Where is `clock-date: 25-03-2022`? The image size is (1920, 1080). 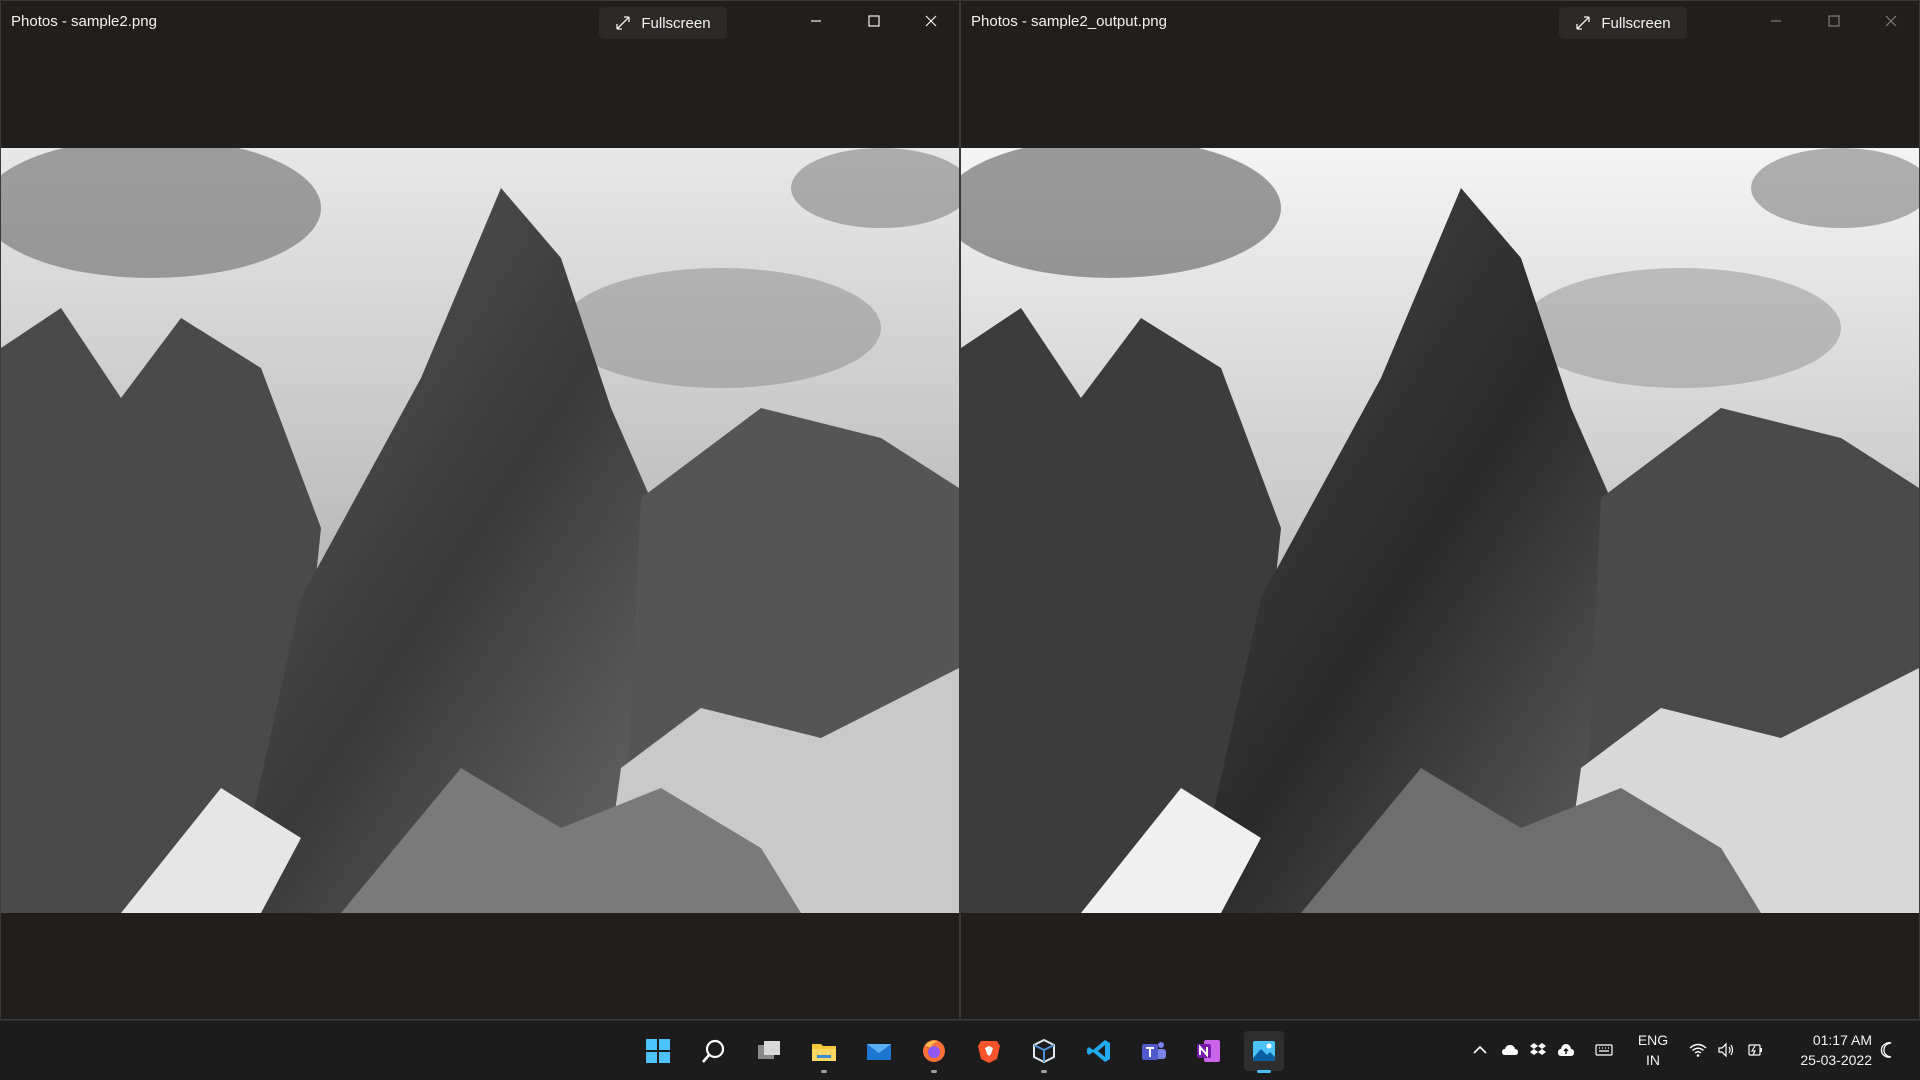 clock-date: 25-03-2022 is located at coordinates (1836, 1060).